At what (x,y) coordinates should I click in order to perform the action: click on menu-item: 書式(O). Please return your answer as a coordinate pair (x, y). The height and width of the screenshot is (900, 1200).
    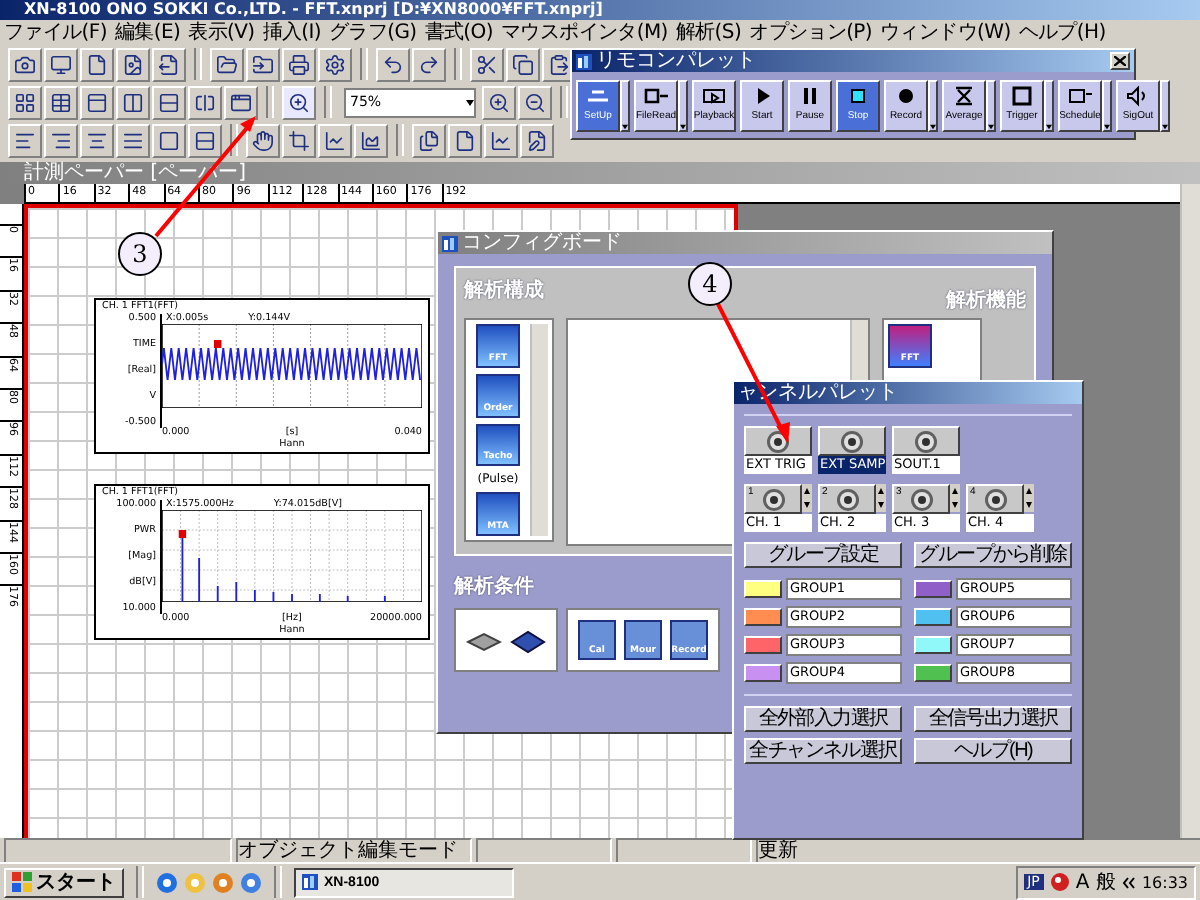
    Looking at the image, I should click on (458, 32).